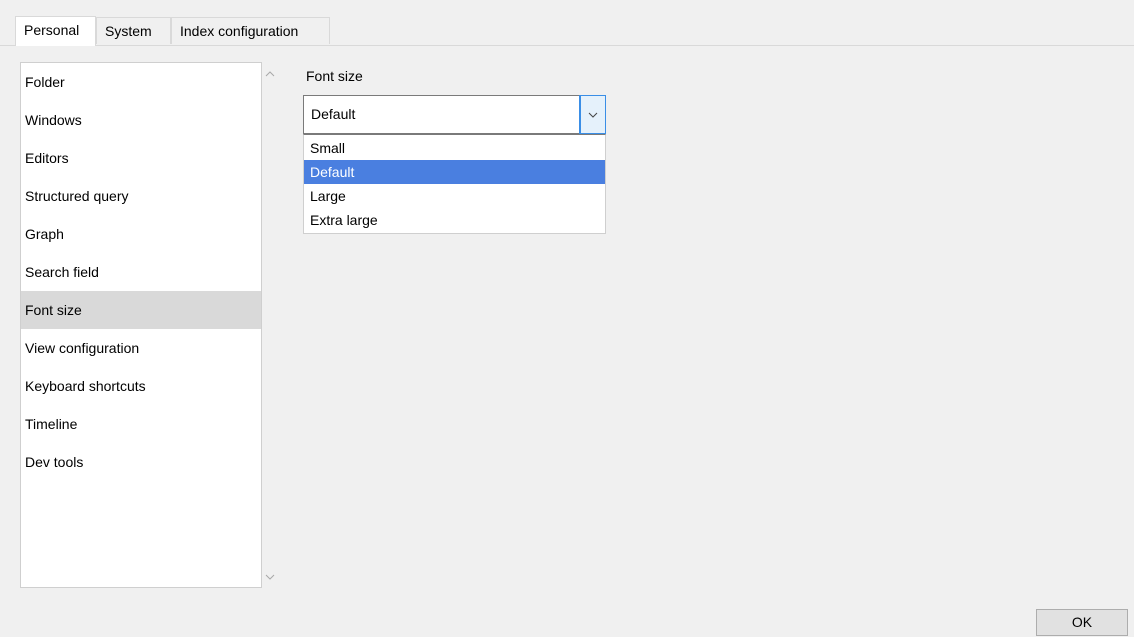  I want to click on sidebar-item-search-field: Search field, so click(141, 272).